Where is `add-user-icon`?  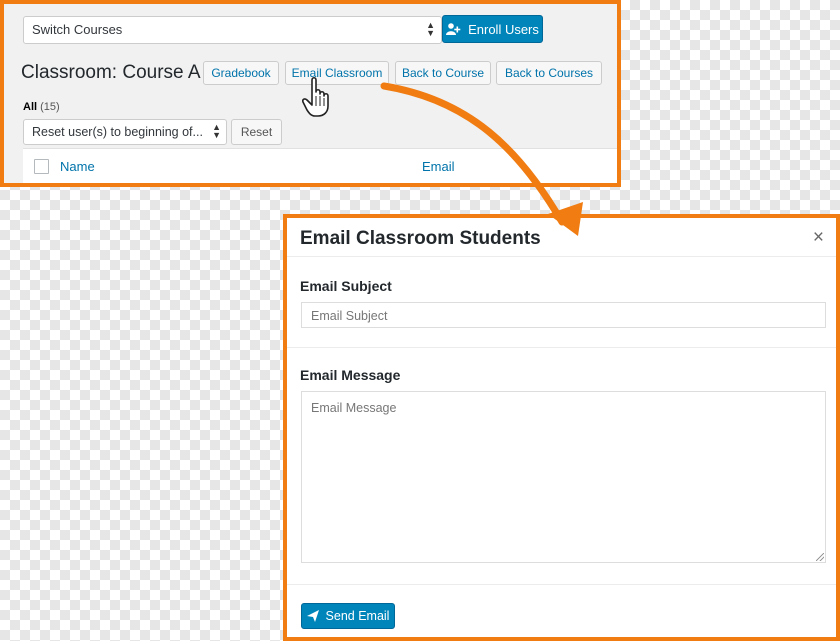 add-user-icon is located at coordinates (453, 29).